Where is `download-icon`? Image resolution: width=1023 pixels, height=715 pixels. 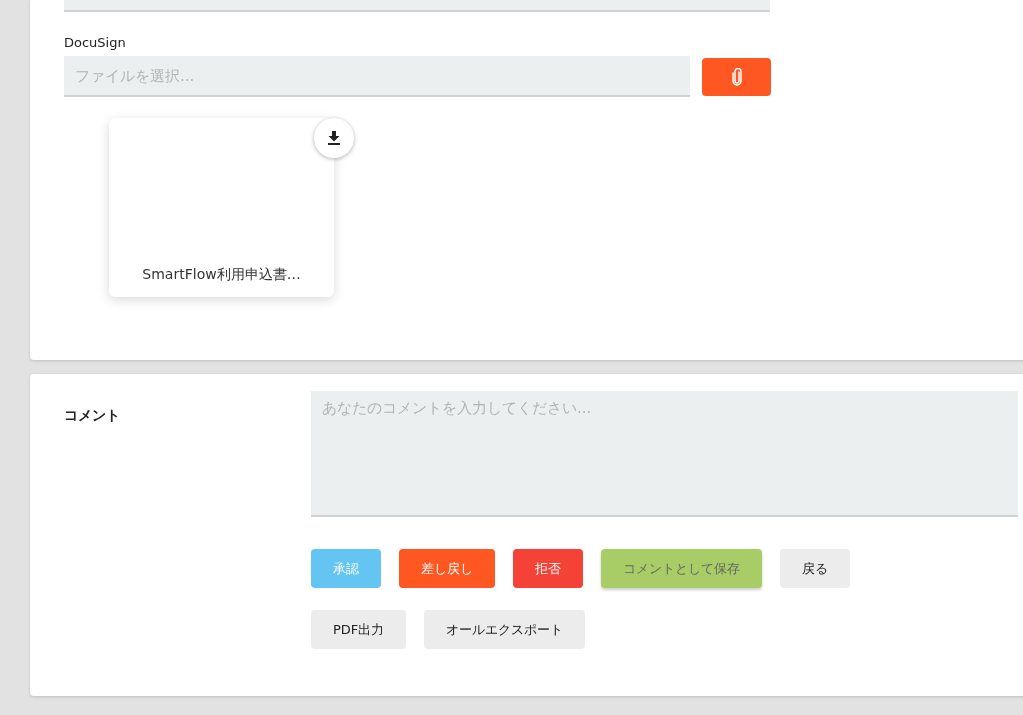
download-icon is located at coordinates (334, 138).